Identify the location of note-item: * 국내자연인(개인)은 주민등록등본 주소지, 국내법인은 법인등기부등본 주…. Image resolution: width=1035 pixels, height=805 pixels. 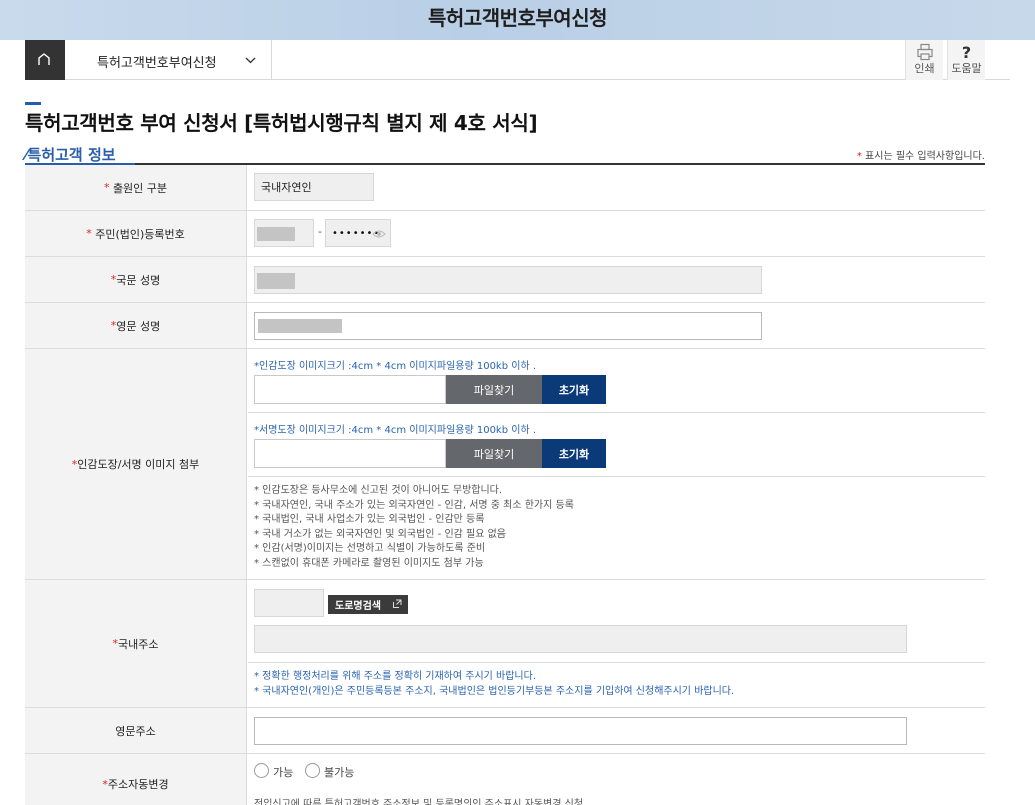
(494, 691).